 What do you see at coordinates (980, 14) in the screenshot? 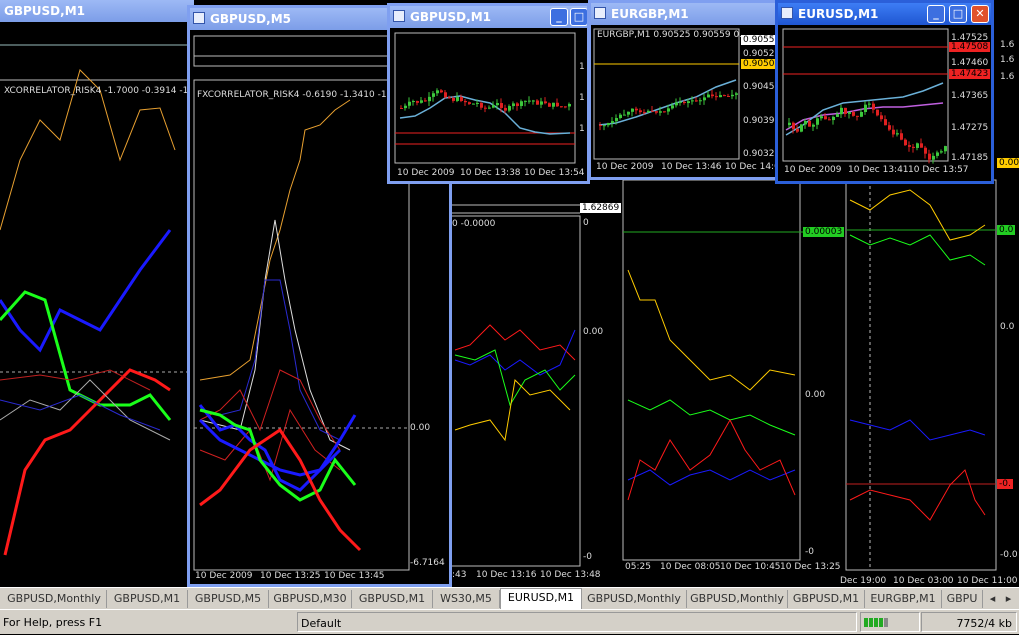
I see `close-button: ✕` at bounding box center [980, 14].